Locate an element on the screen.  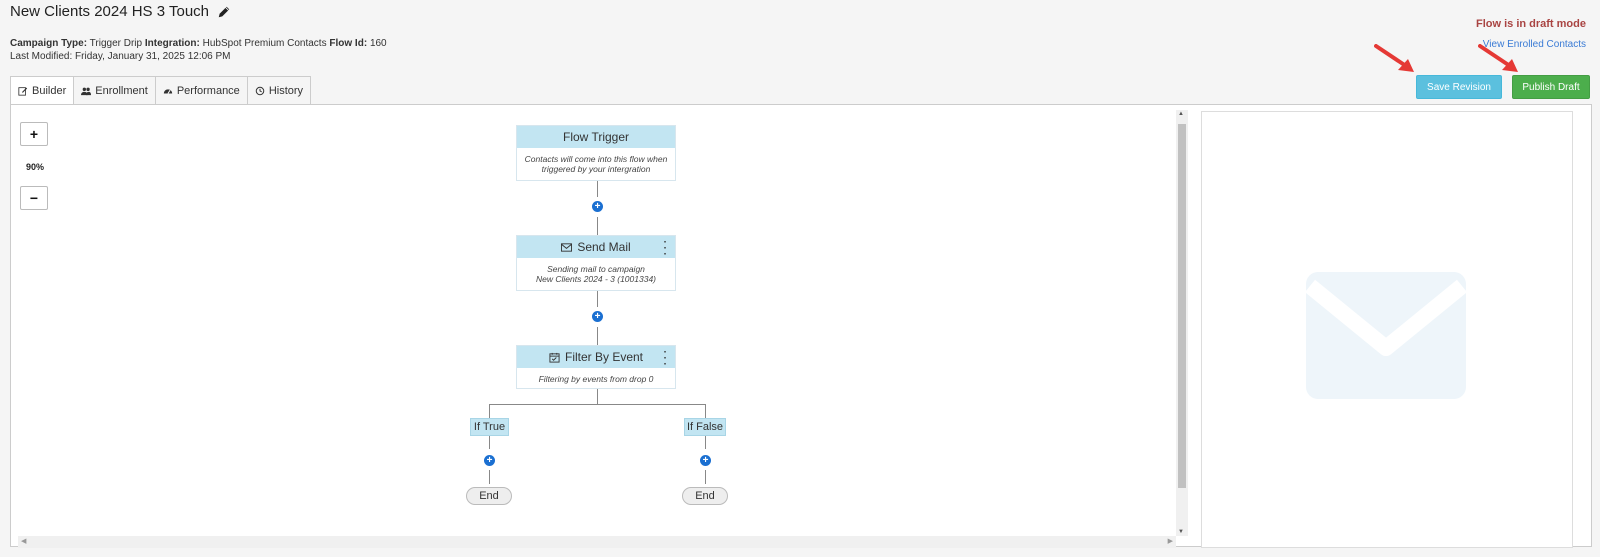
tab-label: Builder is located at coordinates (49, 91).